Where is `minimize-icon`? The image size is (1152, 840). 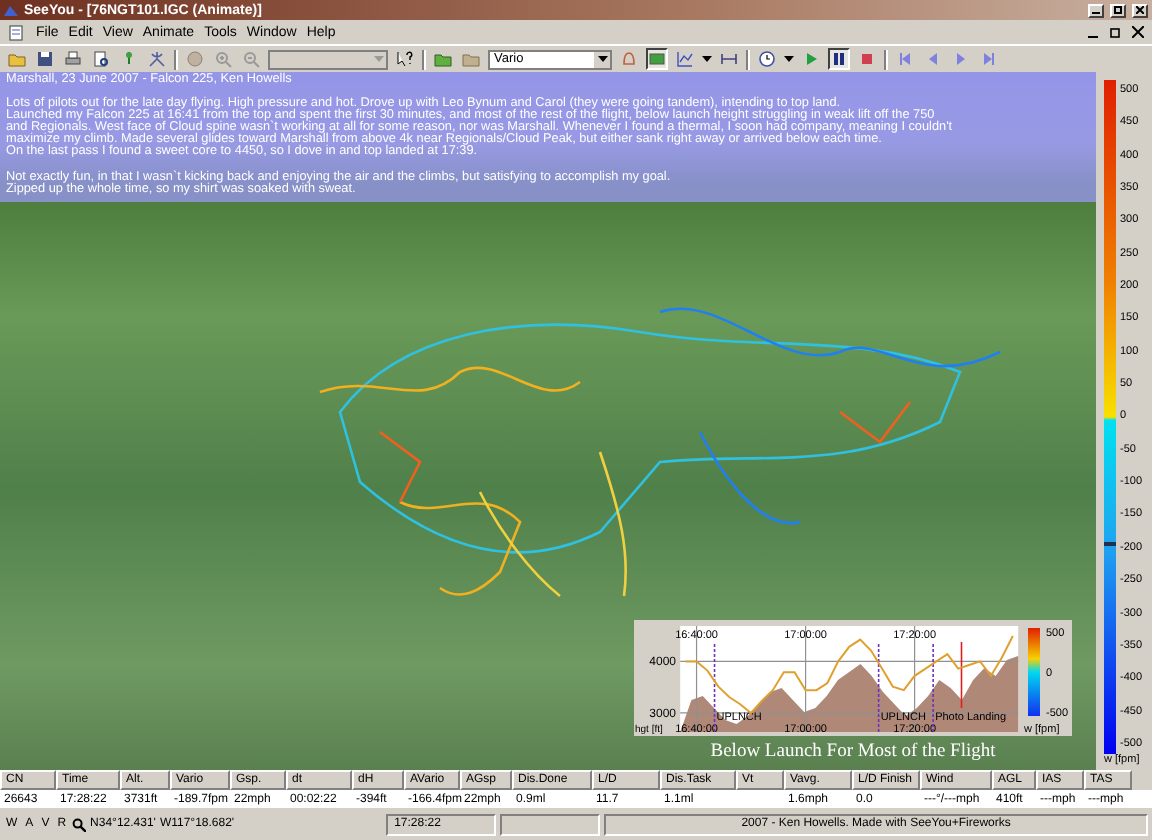
minimize-icon is located at coordinates (1096, 10).